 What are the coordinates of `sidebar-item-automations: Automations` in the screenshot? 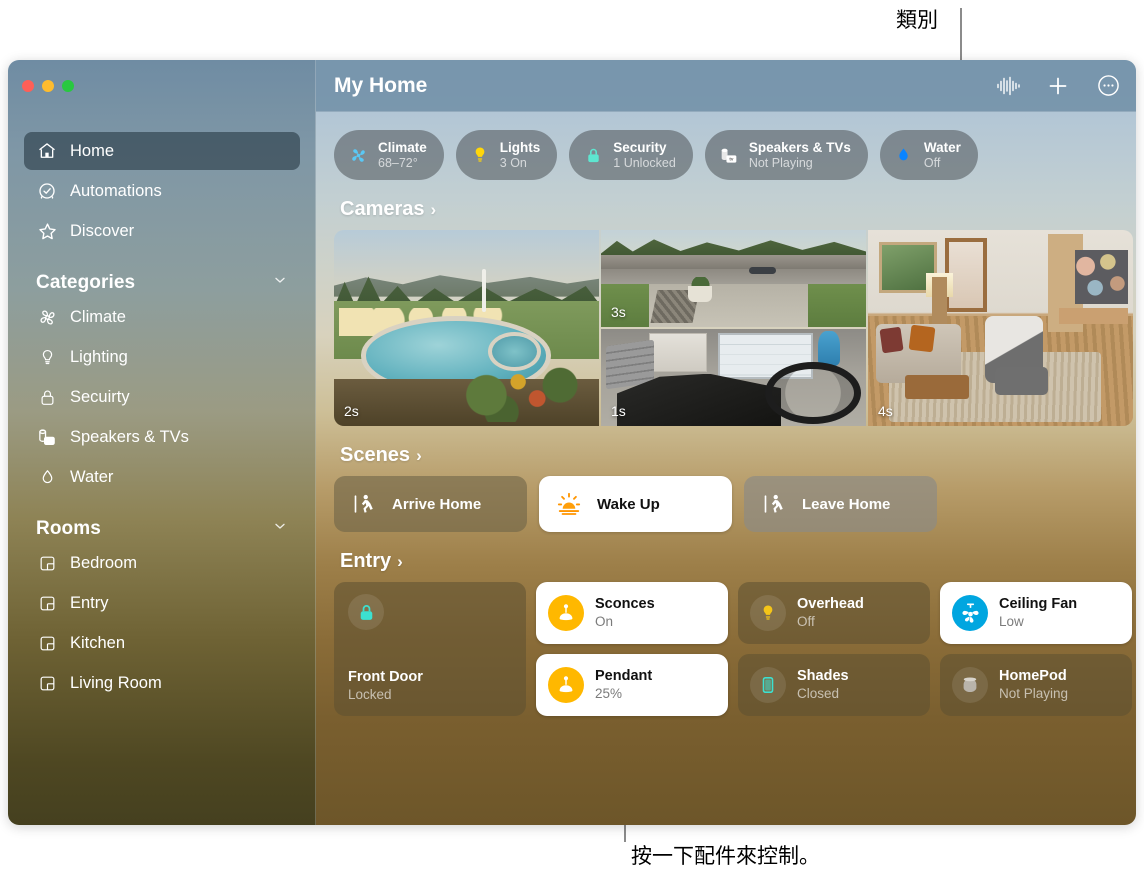 It's located at (162, 191).